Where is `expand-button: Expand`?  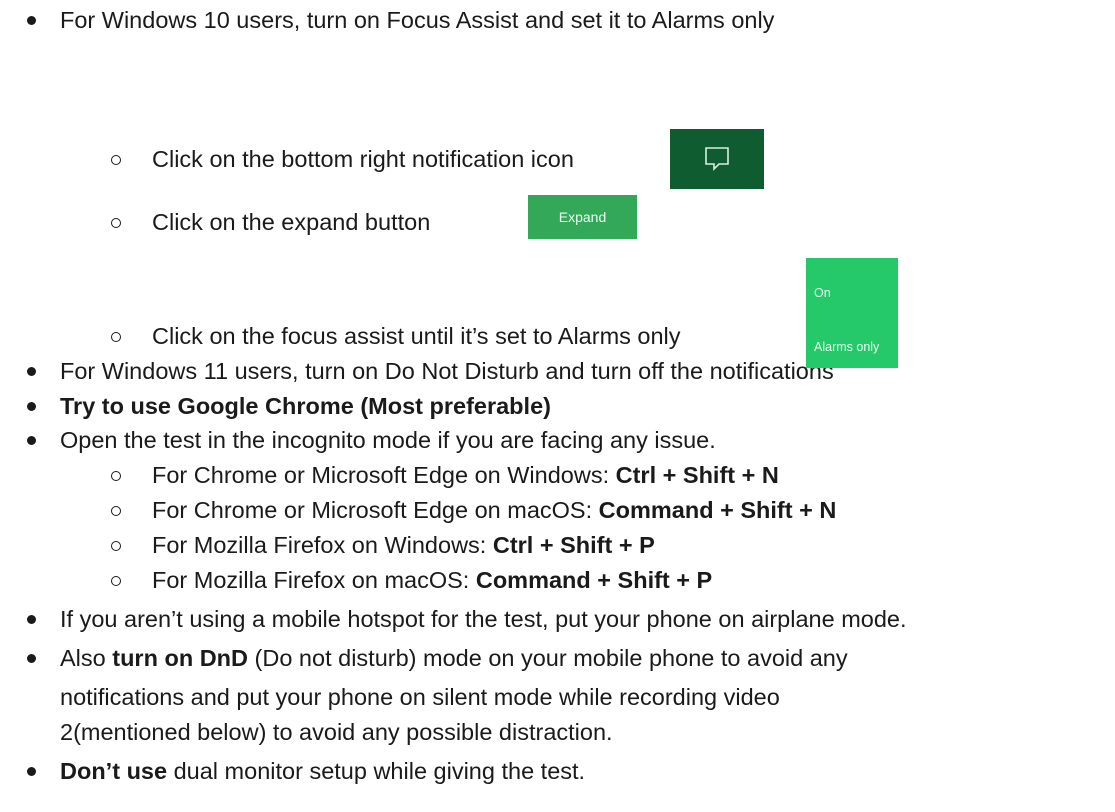
expand-button: Expand is located at coordinates (582, 217).